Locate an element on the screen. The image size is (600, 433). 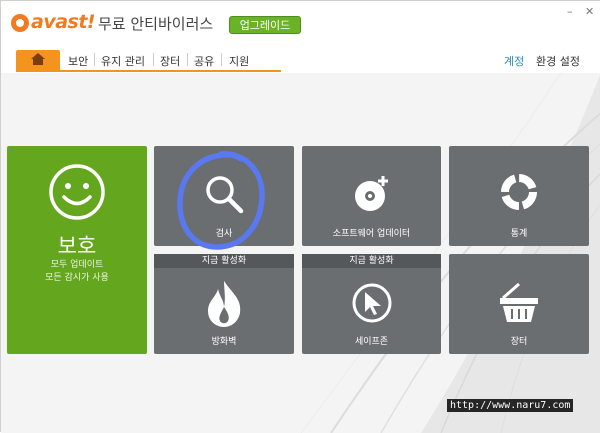
basket-icon is located at coordinates (519, 302).